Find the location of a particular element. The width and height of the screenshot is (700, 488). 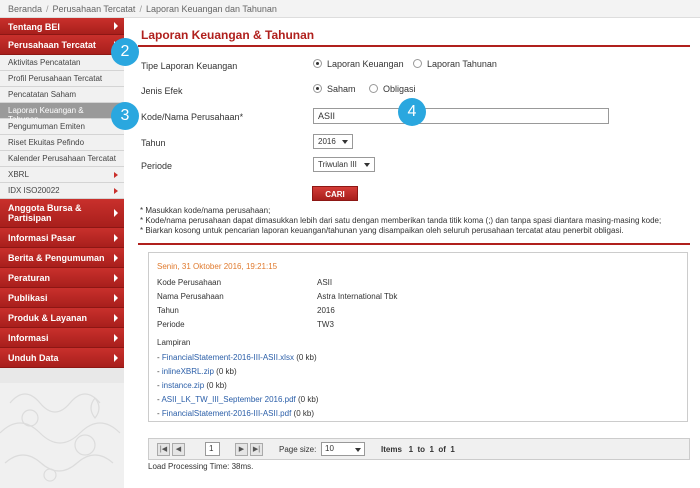

sidebar-item-informasi: Informasi is located at coordinates (62, 338).